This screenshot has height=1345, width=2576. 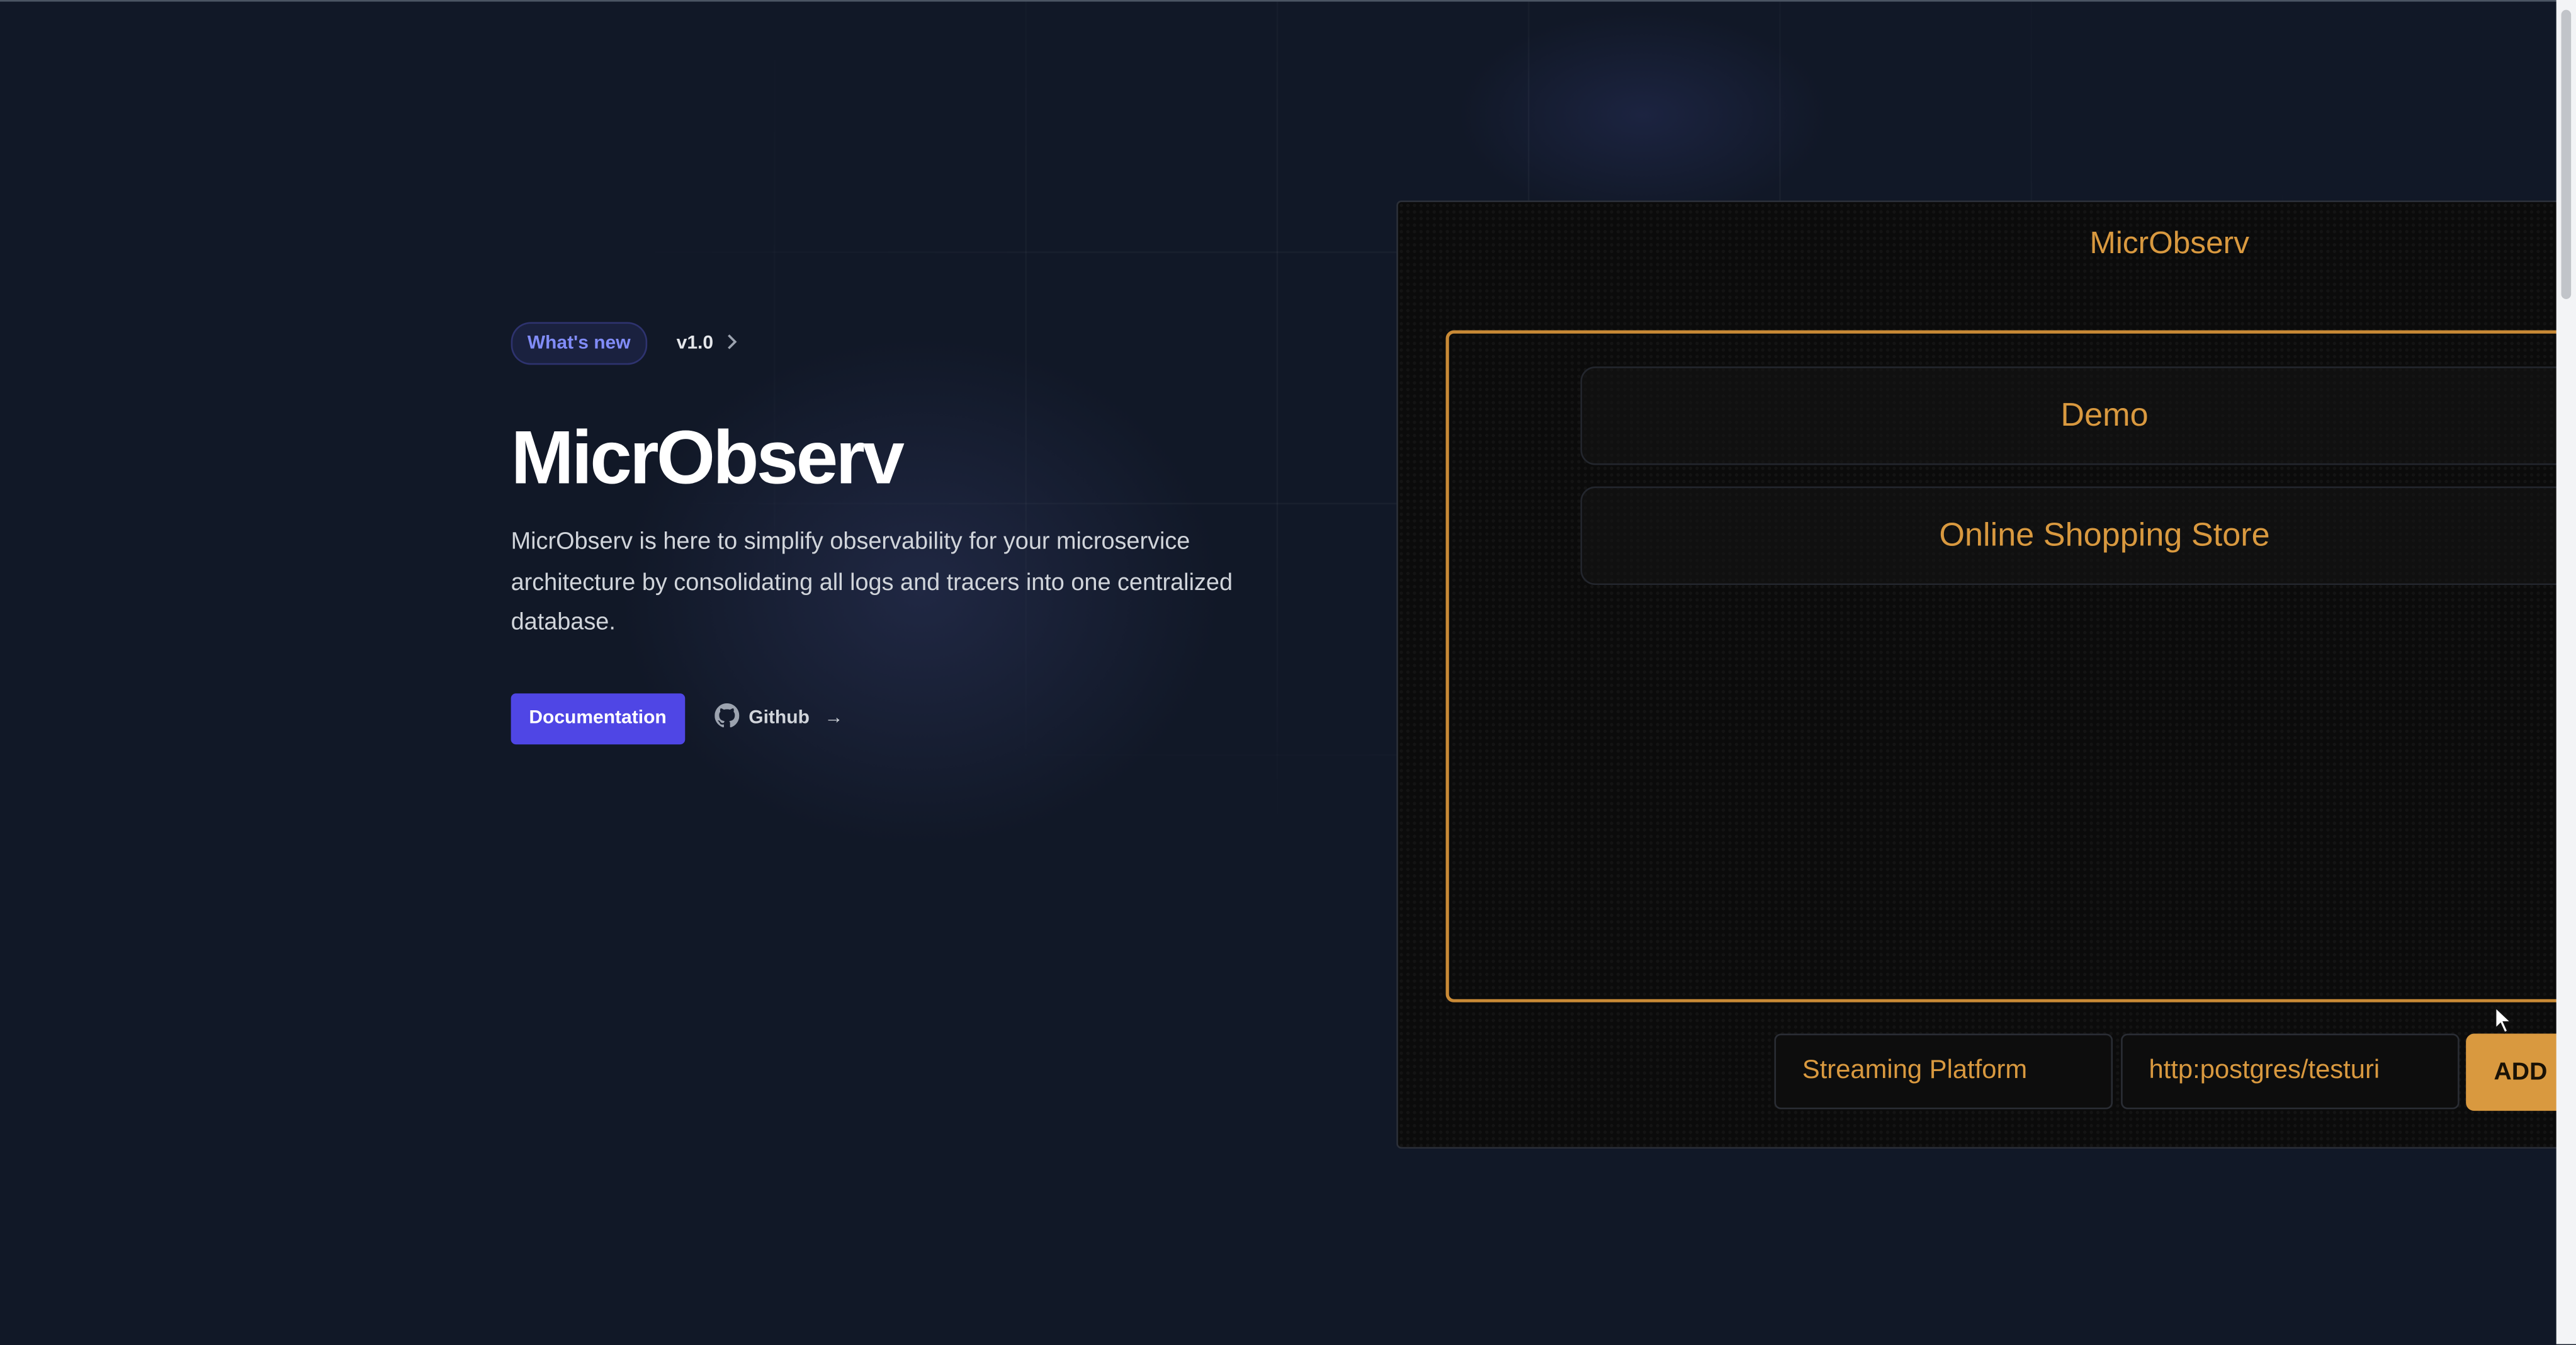 What do you see at coordinates (726, 718) in the screenshot?
I see `github-icon` at bounding box center [726, 718].